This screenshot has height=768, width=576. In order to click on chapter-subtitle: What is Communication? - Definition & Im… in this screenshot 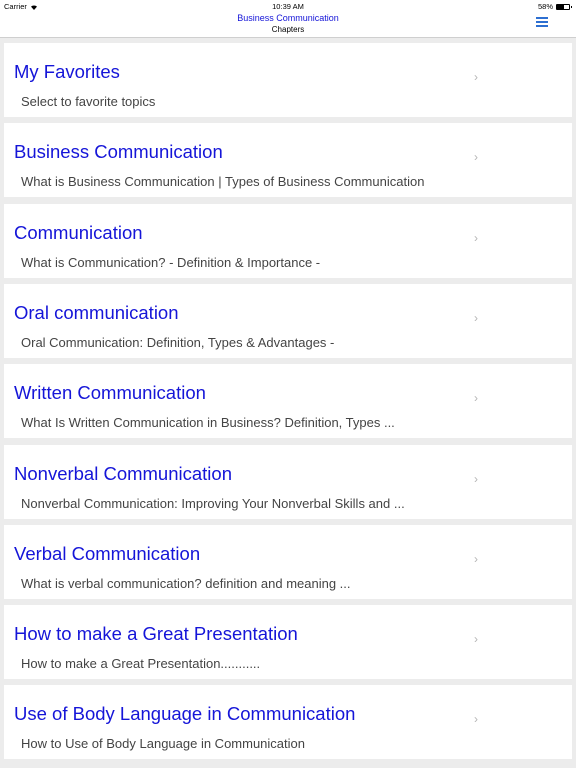, I will do `click(171, 262)`.